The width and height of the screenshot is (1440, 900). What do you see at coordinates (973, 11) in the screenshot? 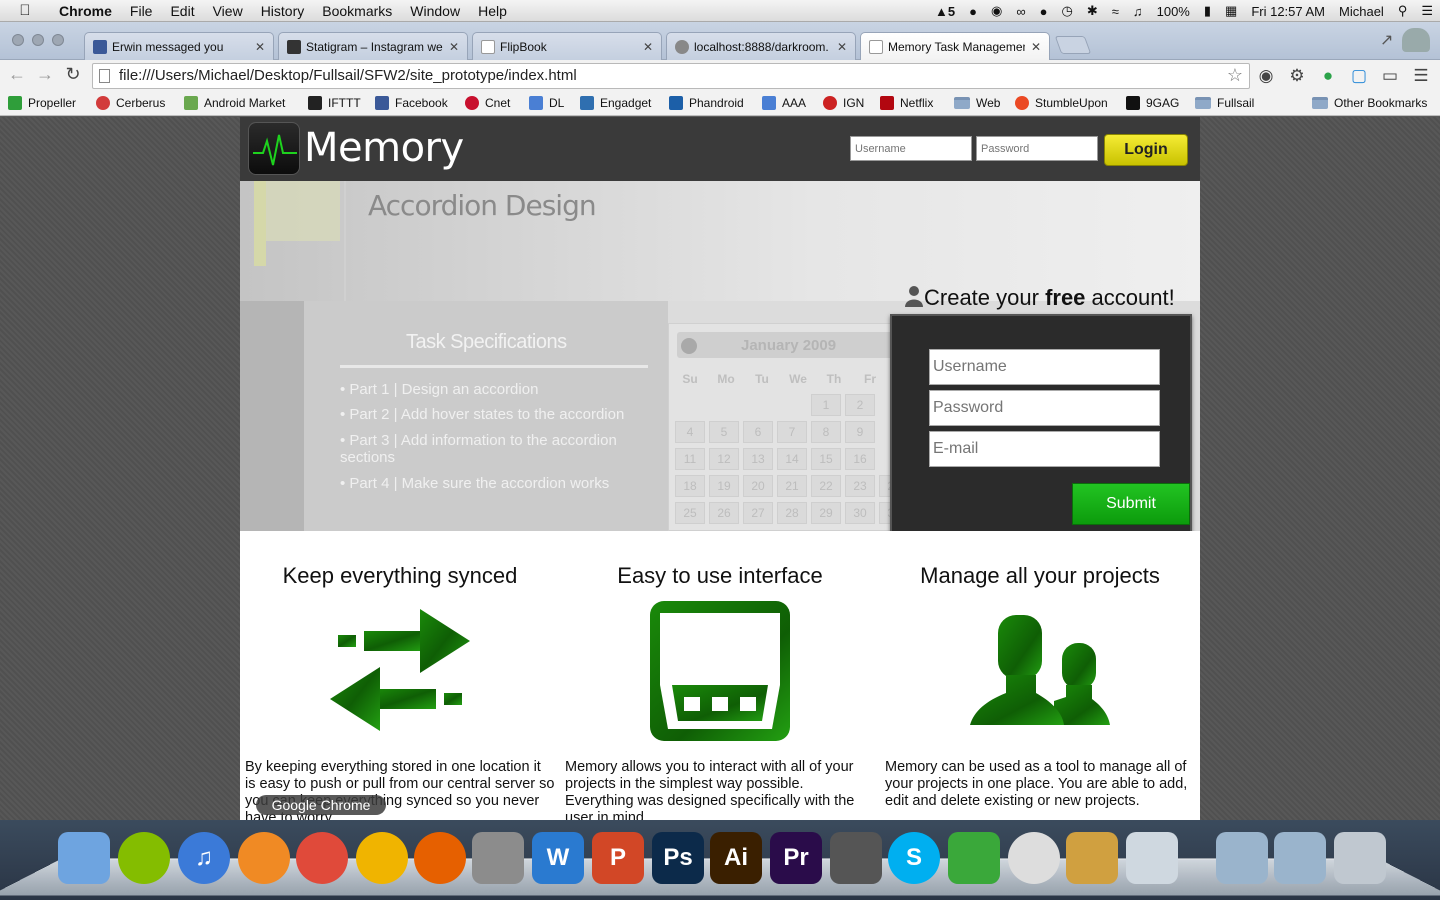
I see `notification-icon: ●` at bounding box center [973, 11].